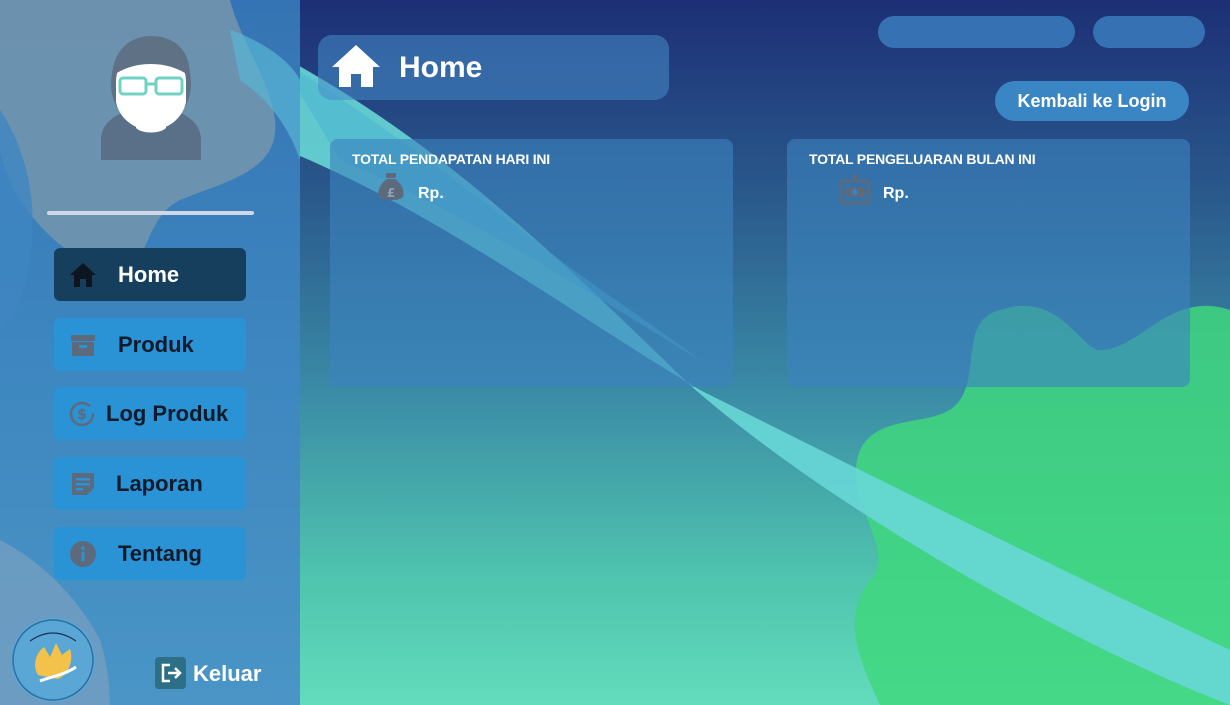 Image resolution: width=1230 pixels, height=705 pixels. Describe the element at coordinates (83, 345) in the screenshot. I see `archive-box-icon` at that location.